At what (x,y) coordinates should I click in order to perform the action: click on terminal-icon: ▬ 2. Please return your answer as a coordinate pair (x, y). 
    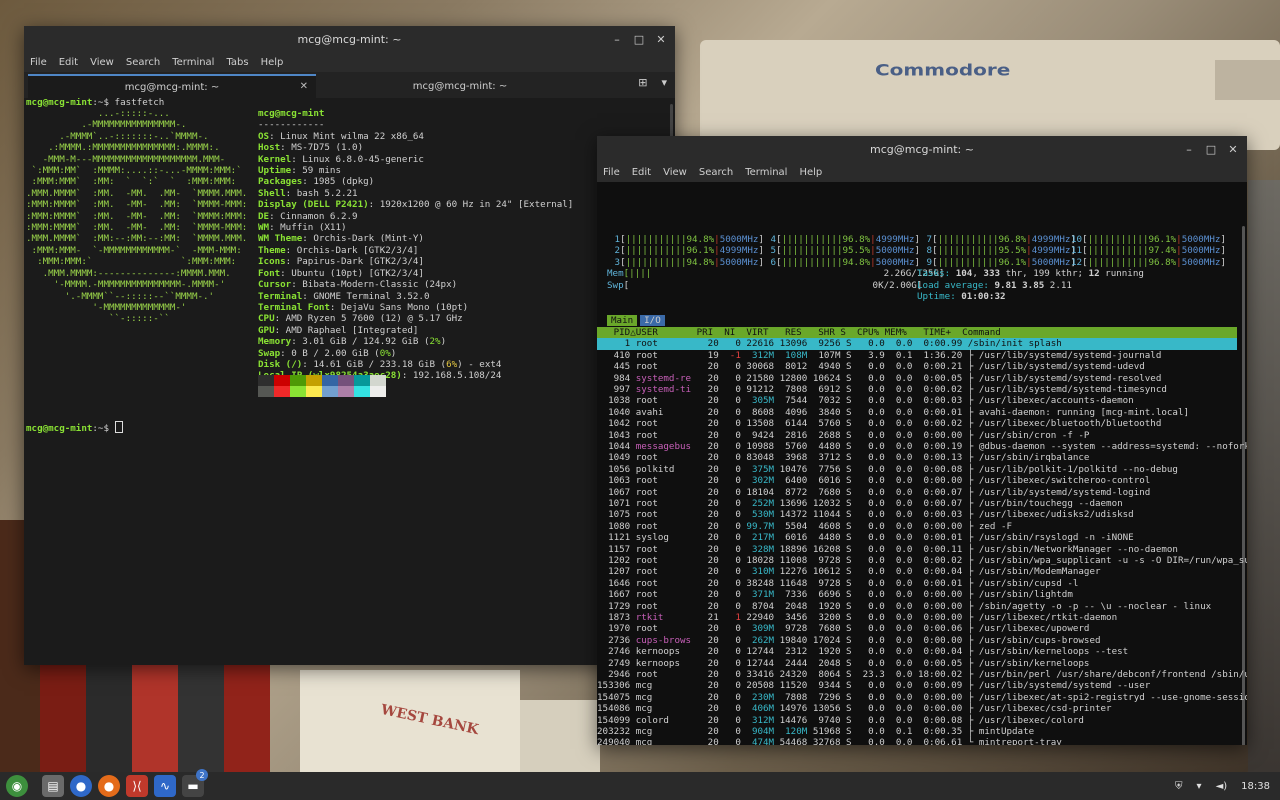
    Looking at the image, I should click on (195, 783).